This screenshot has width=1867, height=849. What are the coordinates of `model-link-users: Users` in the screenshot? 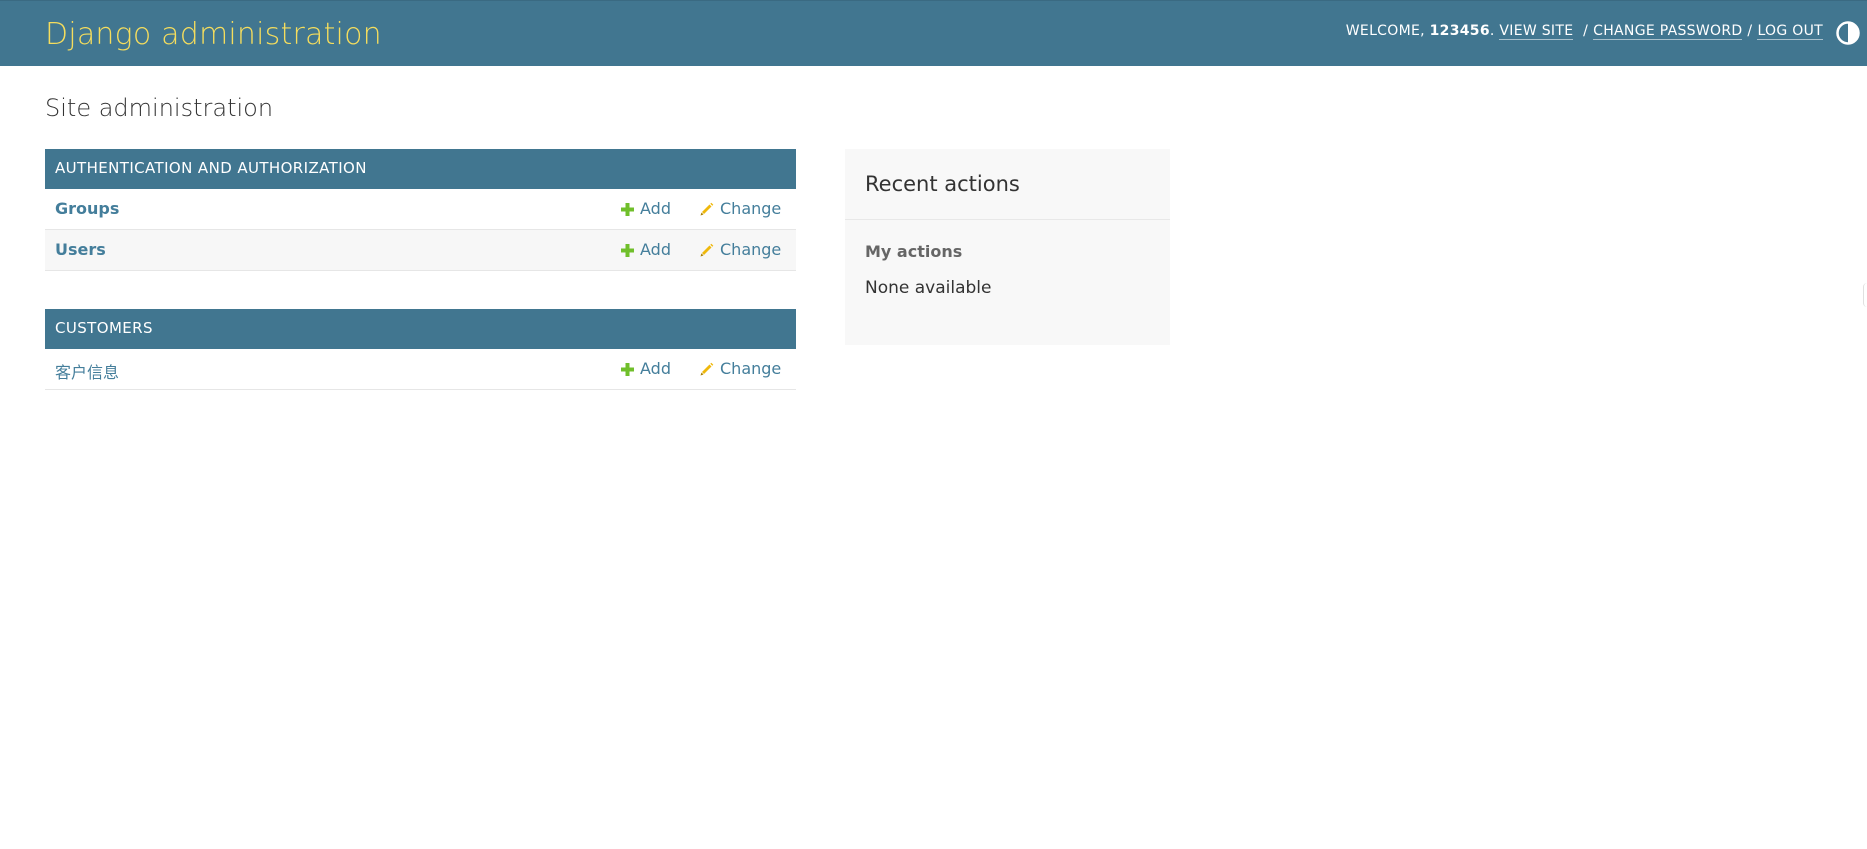 It's located at (80, 249).